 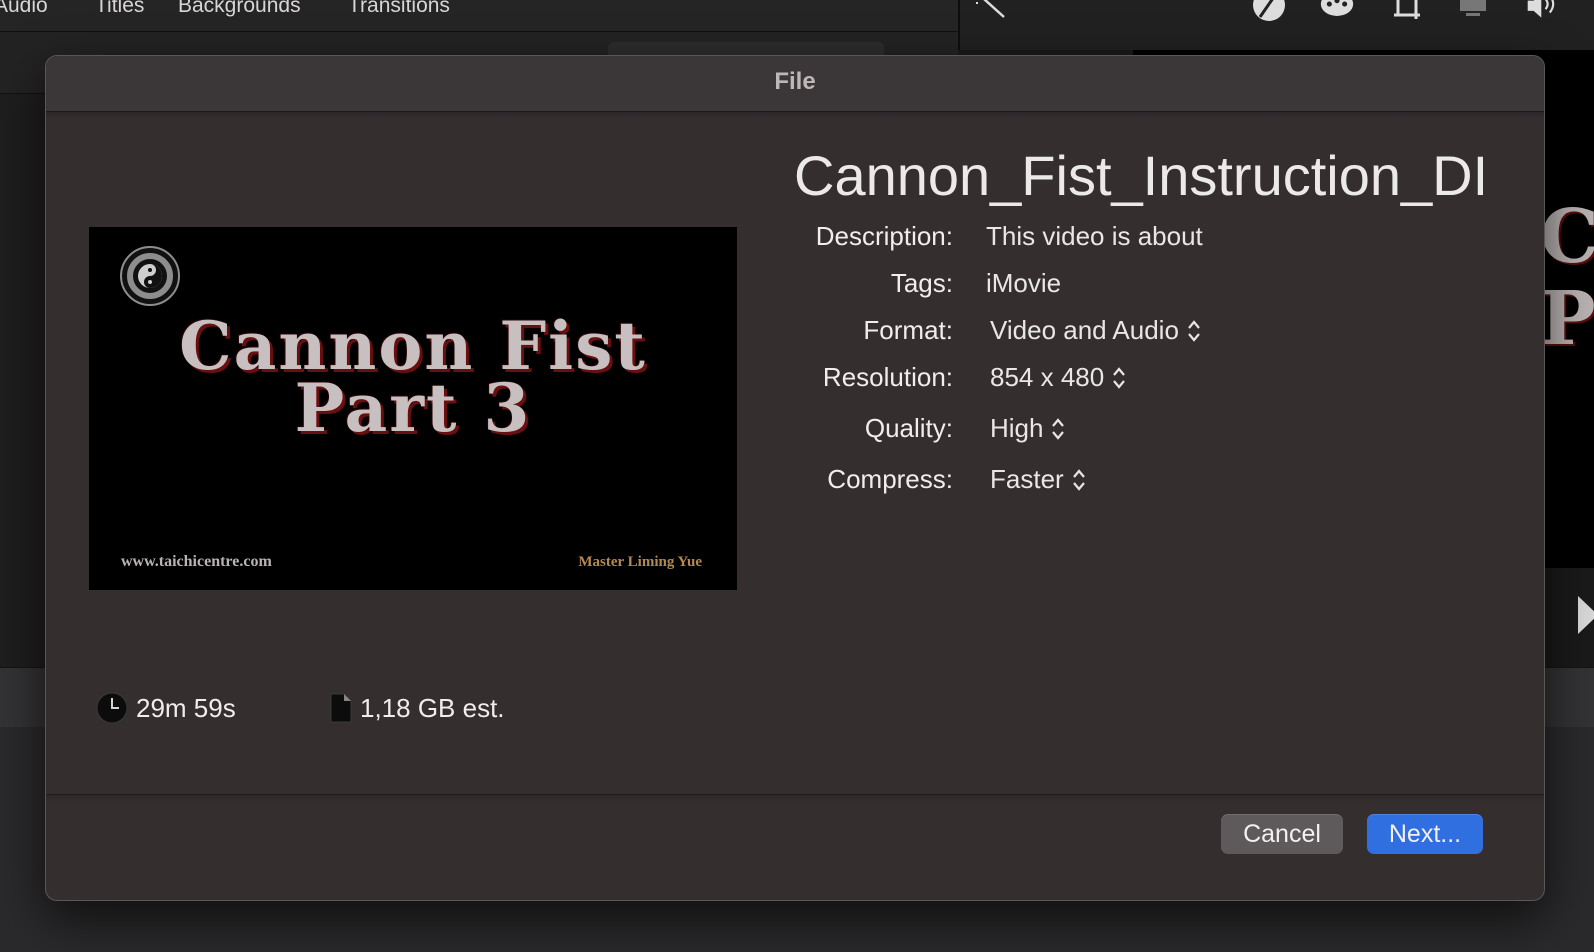 What do you see at coordinates (1126, 283) in the screenshot?
I see `tags-row: Tags: iMovie` at bounding box center [1126, 283].